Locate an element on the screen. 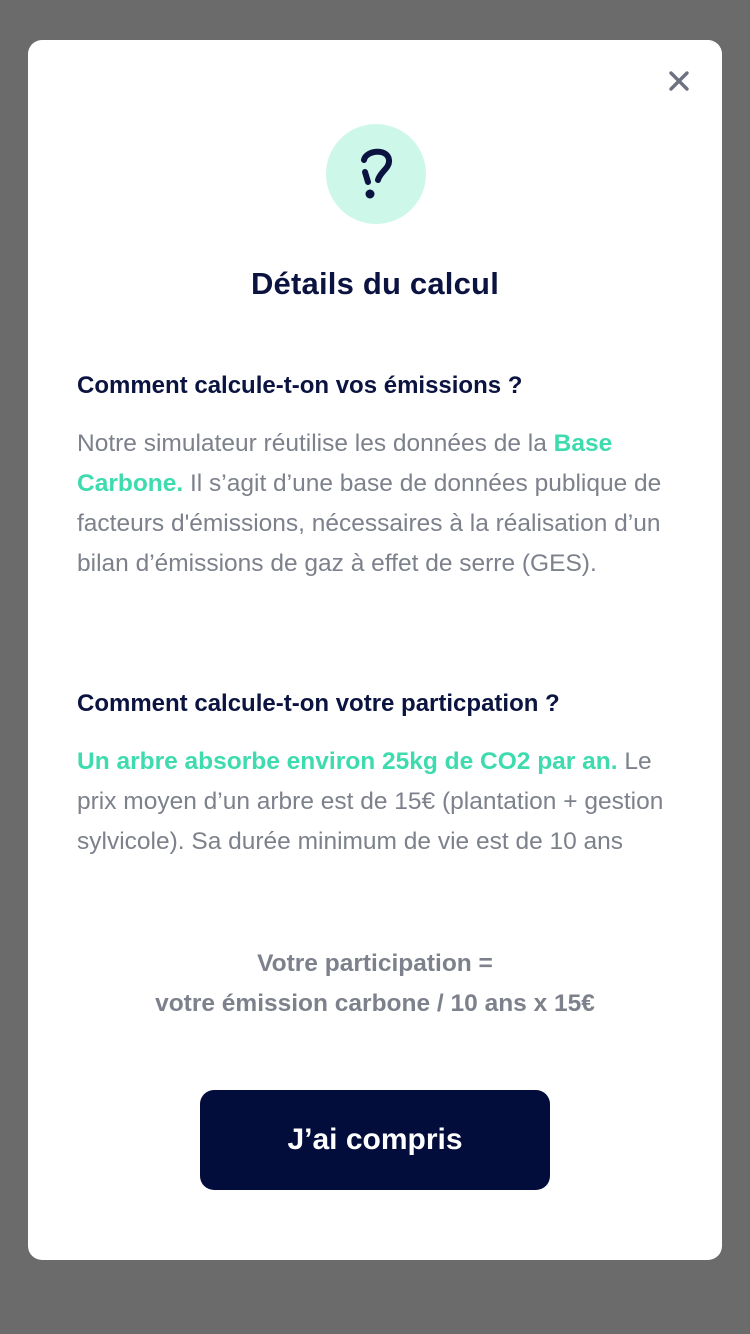  question-mark-icon is located at coordinates (377, 173).